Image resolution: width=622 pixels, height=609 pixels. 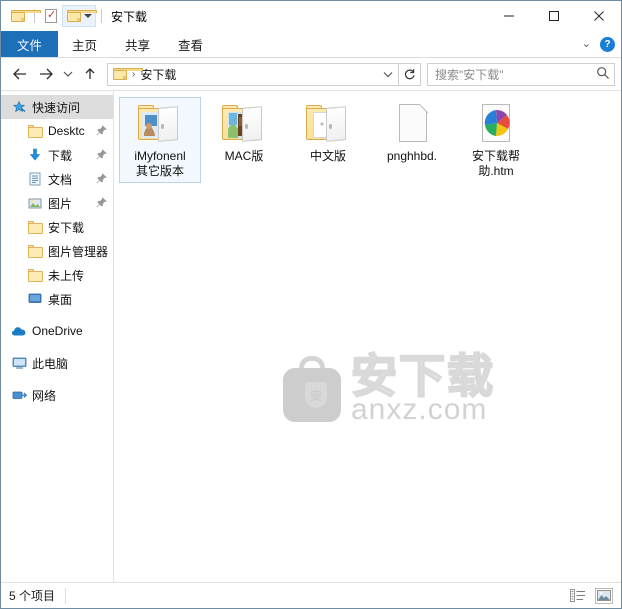 I want to click on file-name: iMyfonenl 其它版本, so click(x=160, y=164).